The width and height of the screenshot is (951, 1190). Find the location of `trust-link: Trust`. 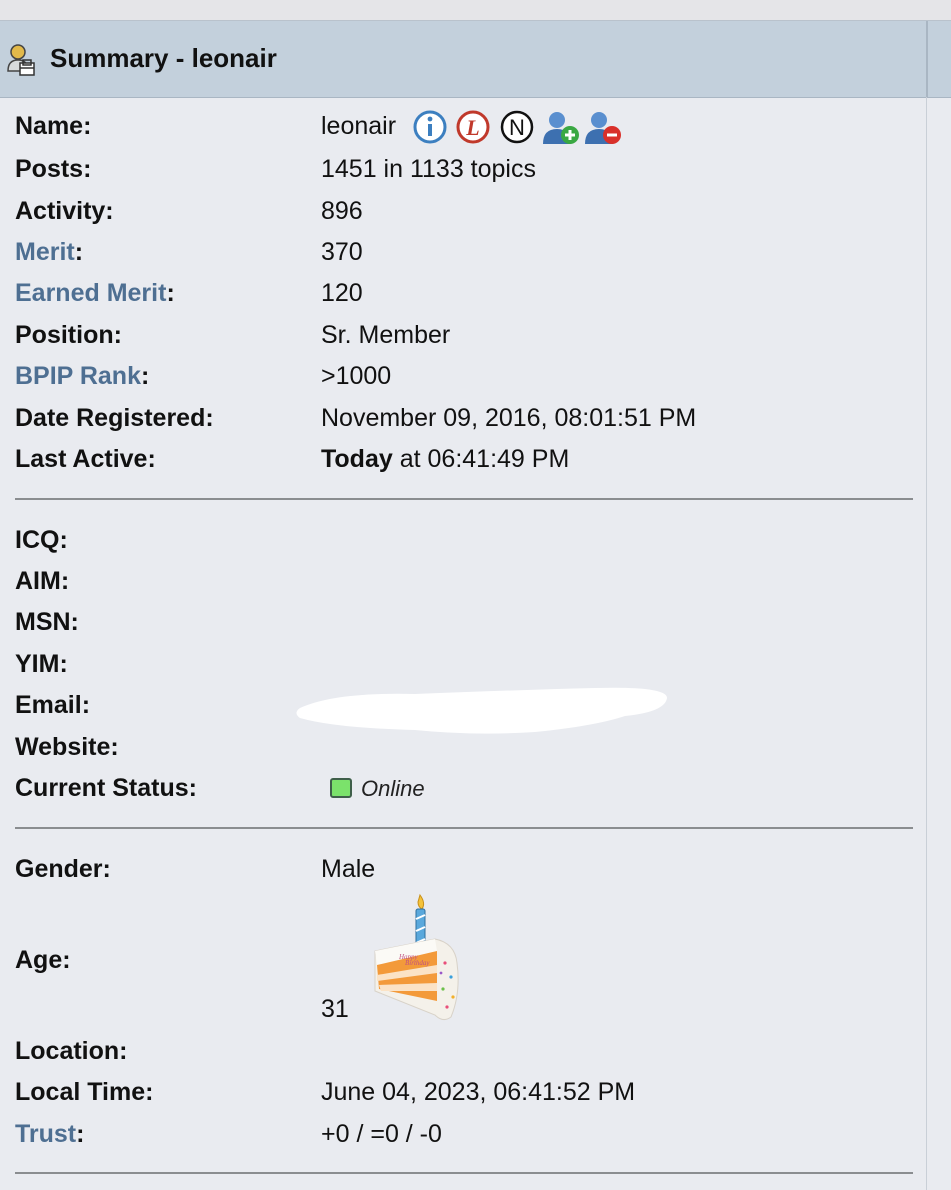

trust-link: Trust is located at coordinates (45, 1134).